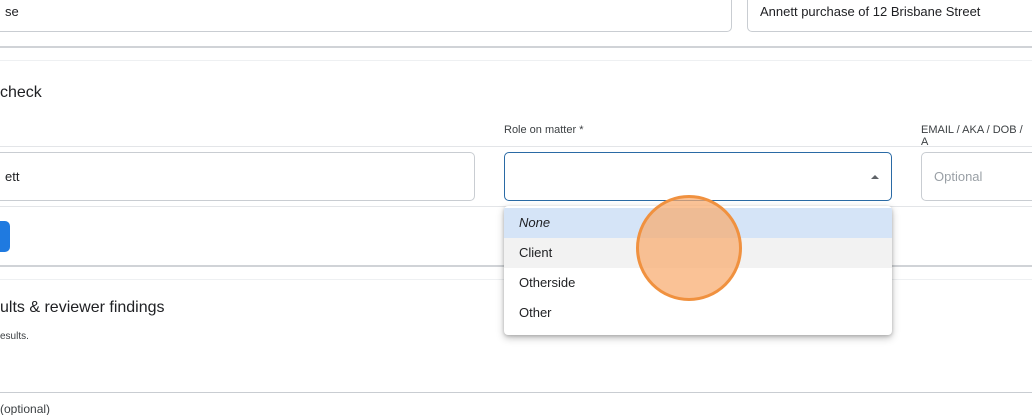 The height and width of the screenshot is (415, 1032). I want to click on caret-up-icon, so click(875, 177).